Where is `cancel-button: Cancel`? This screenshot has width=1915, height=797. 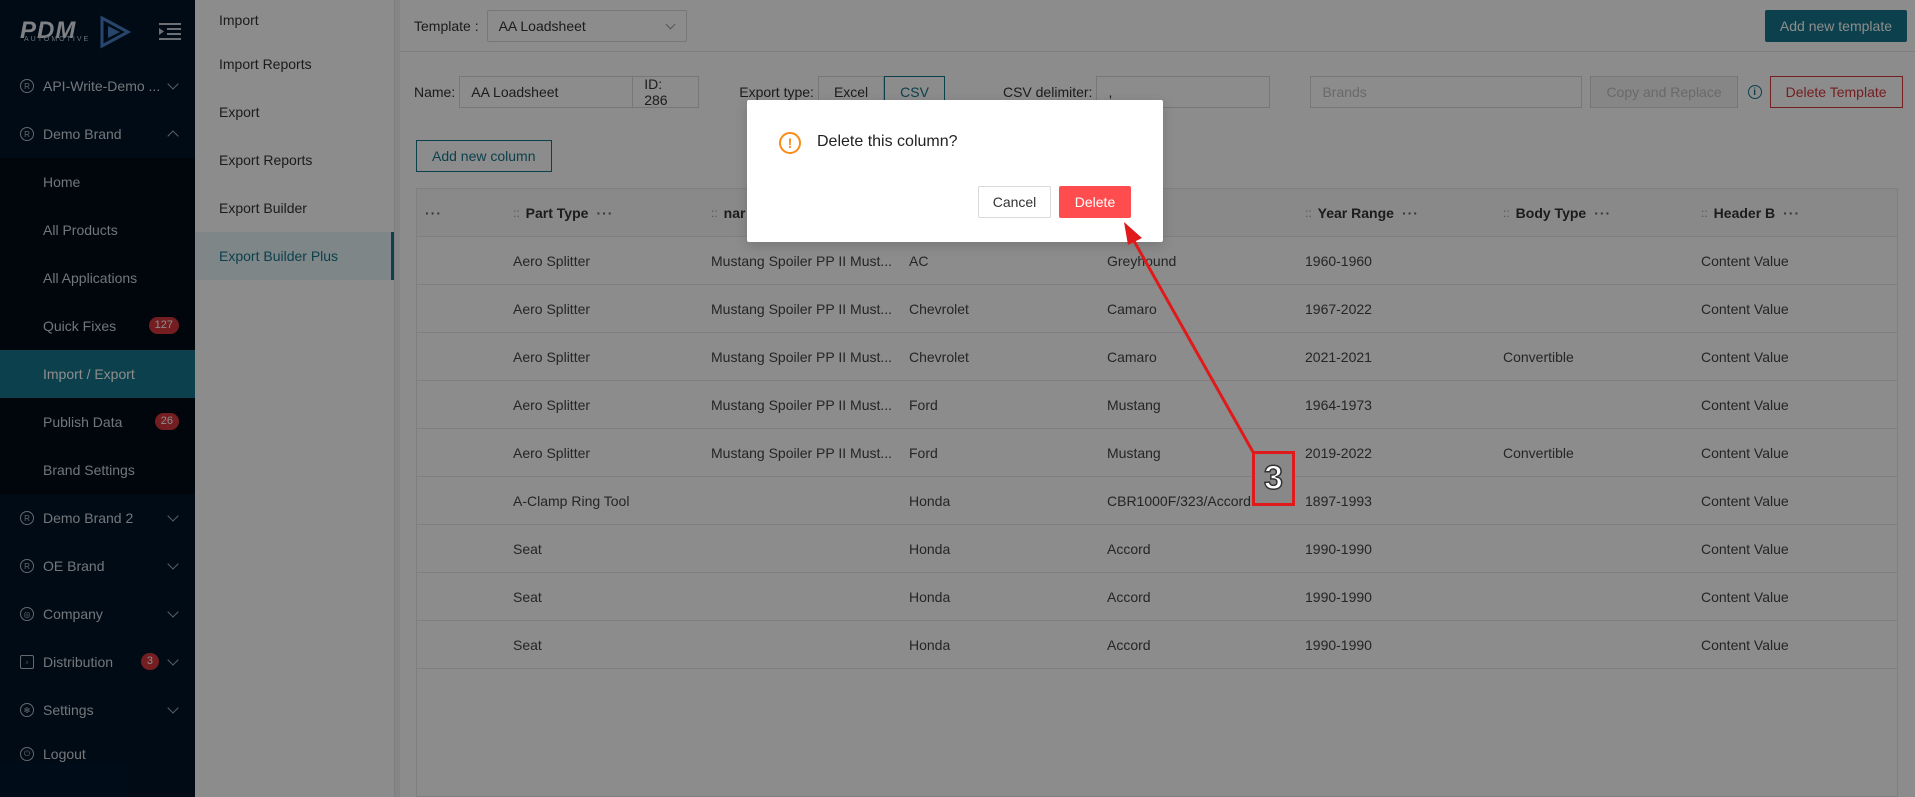 cancel-button: Cancel is located at coordinates (1014, 202).